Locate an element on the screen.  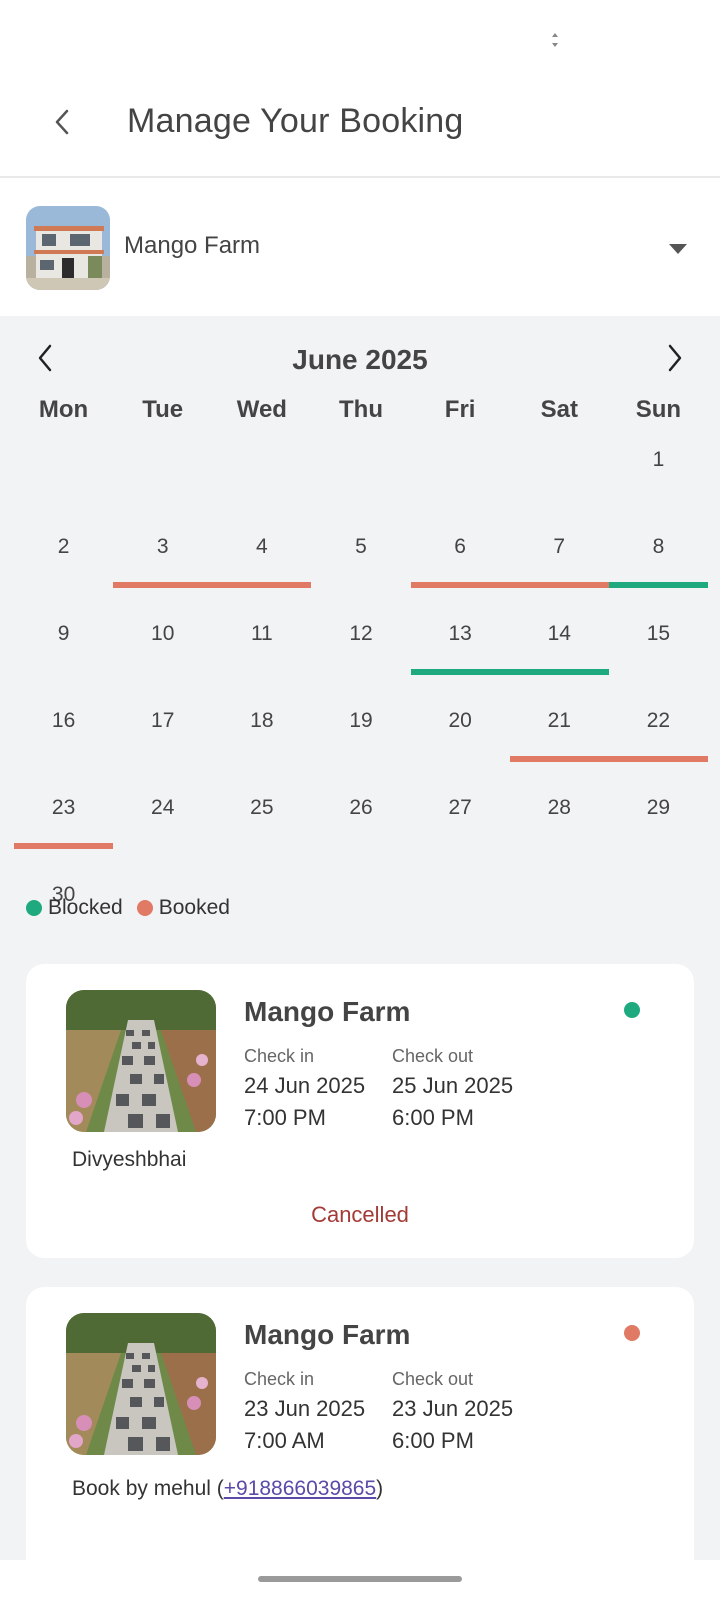
app-header: Manage Your Booking is located at coordinates (360, 129).